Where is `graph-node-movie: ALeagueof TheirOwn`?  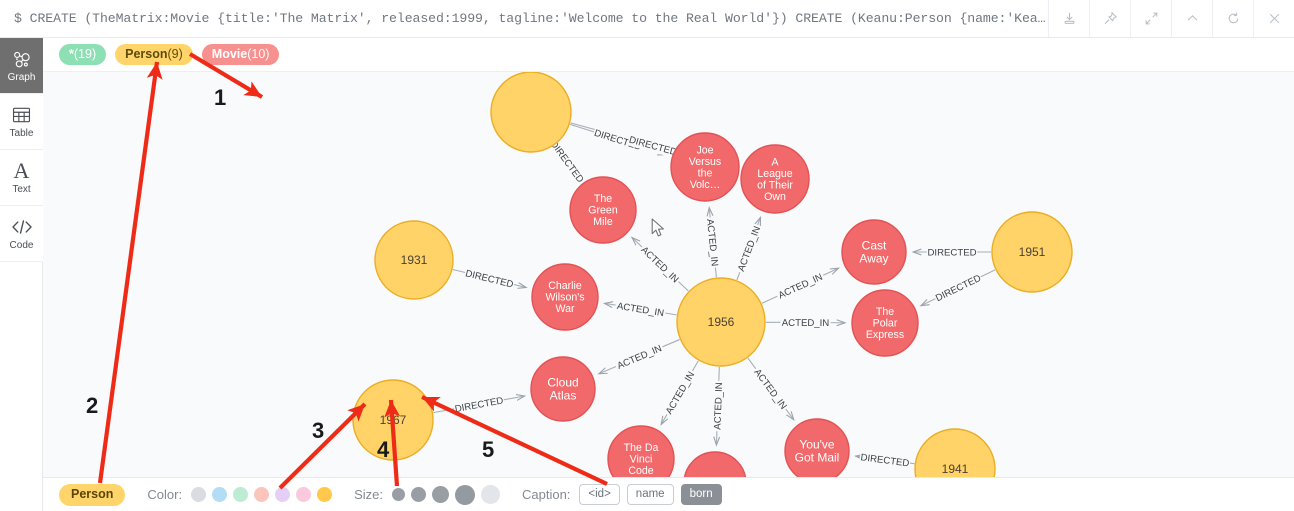
graph-node-movie: ALeagueof TheirOwn is located at coordinates (775, 179).